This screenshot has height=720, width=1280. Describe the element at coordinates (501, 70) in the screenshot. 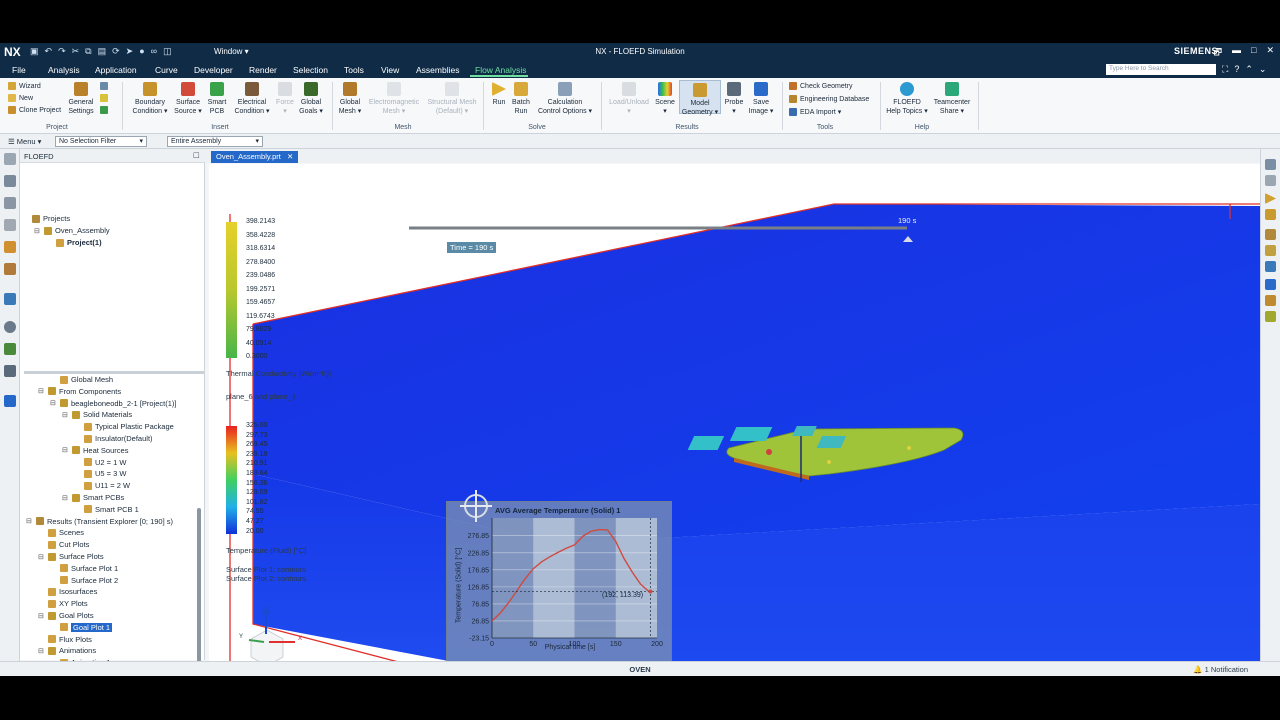

I see `menu-flow-analysis: Flow Analysis` at that location.